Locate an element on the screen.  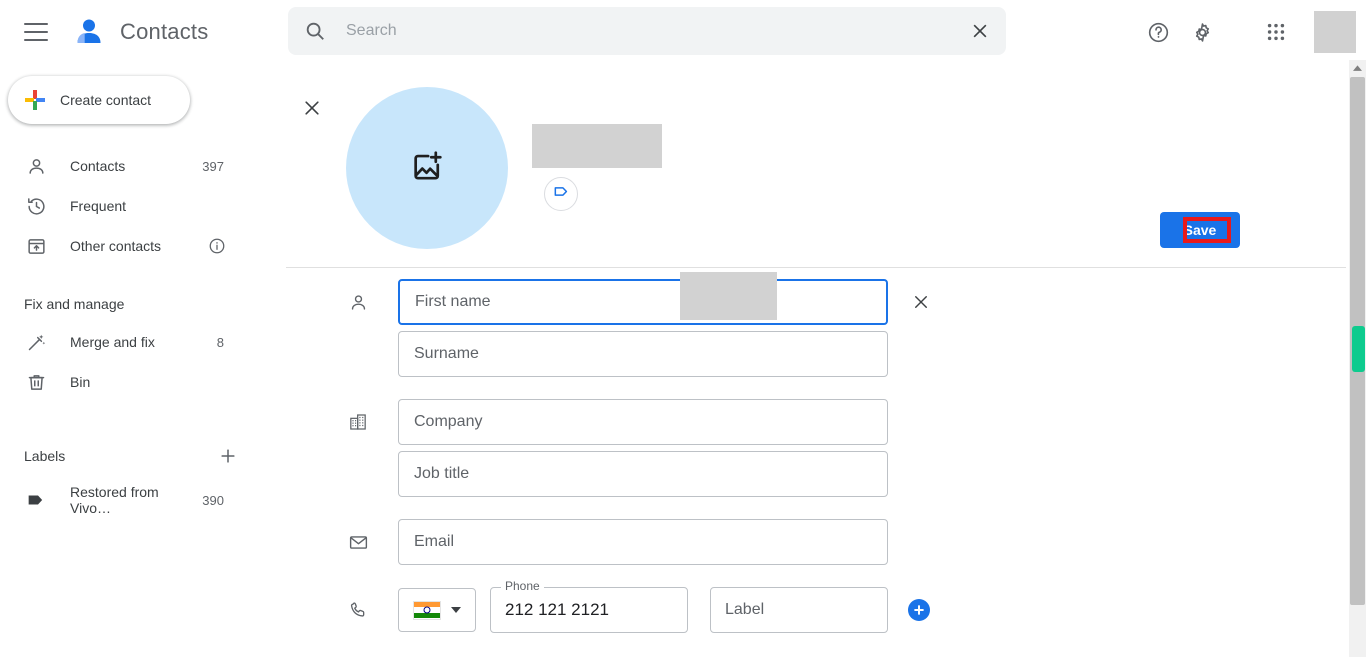
first-name-row is located at coordinates (813, 298).